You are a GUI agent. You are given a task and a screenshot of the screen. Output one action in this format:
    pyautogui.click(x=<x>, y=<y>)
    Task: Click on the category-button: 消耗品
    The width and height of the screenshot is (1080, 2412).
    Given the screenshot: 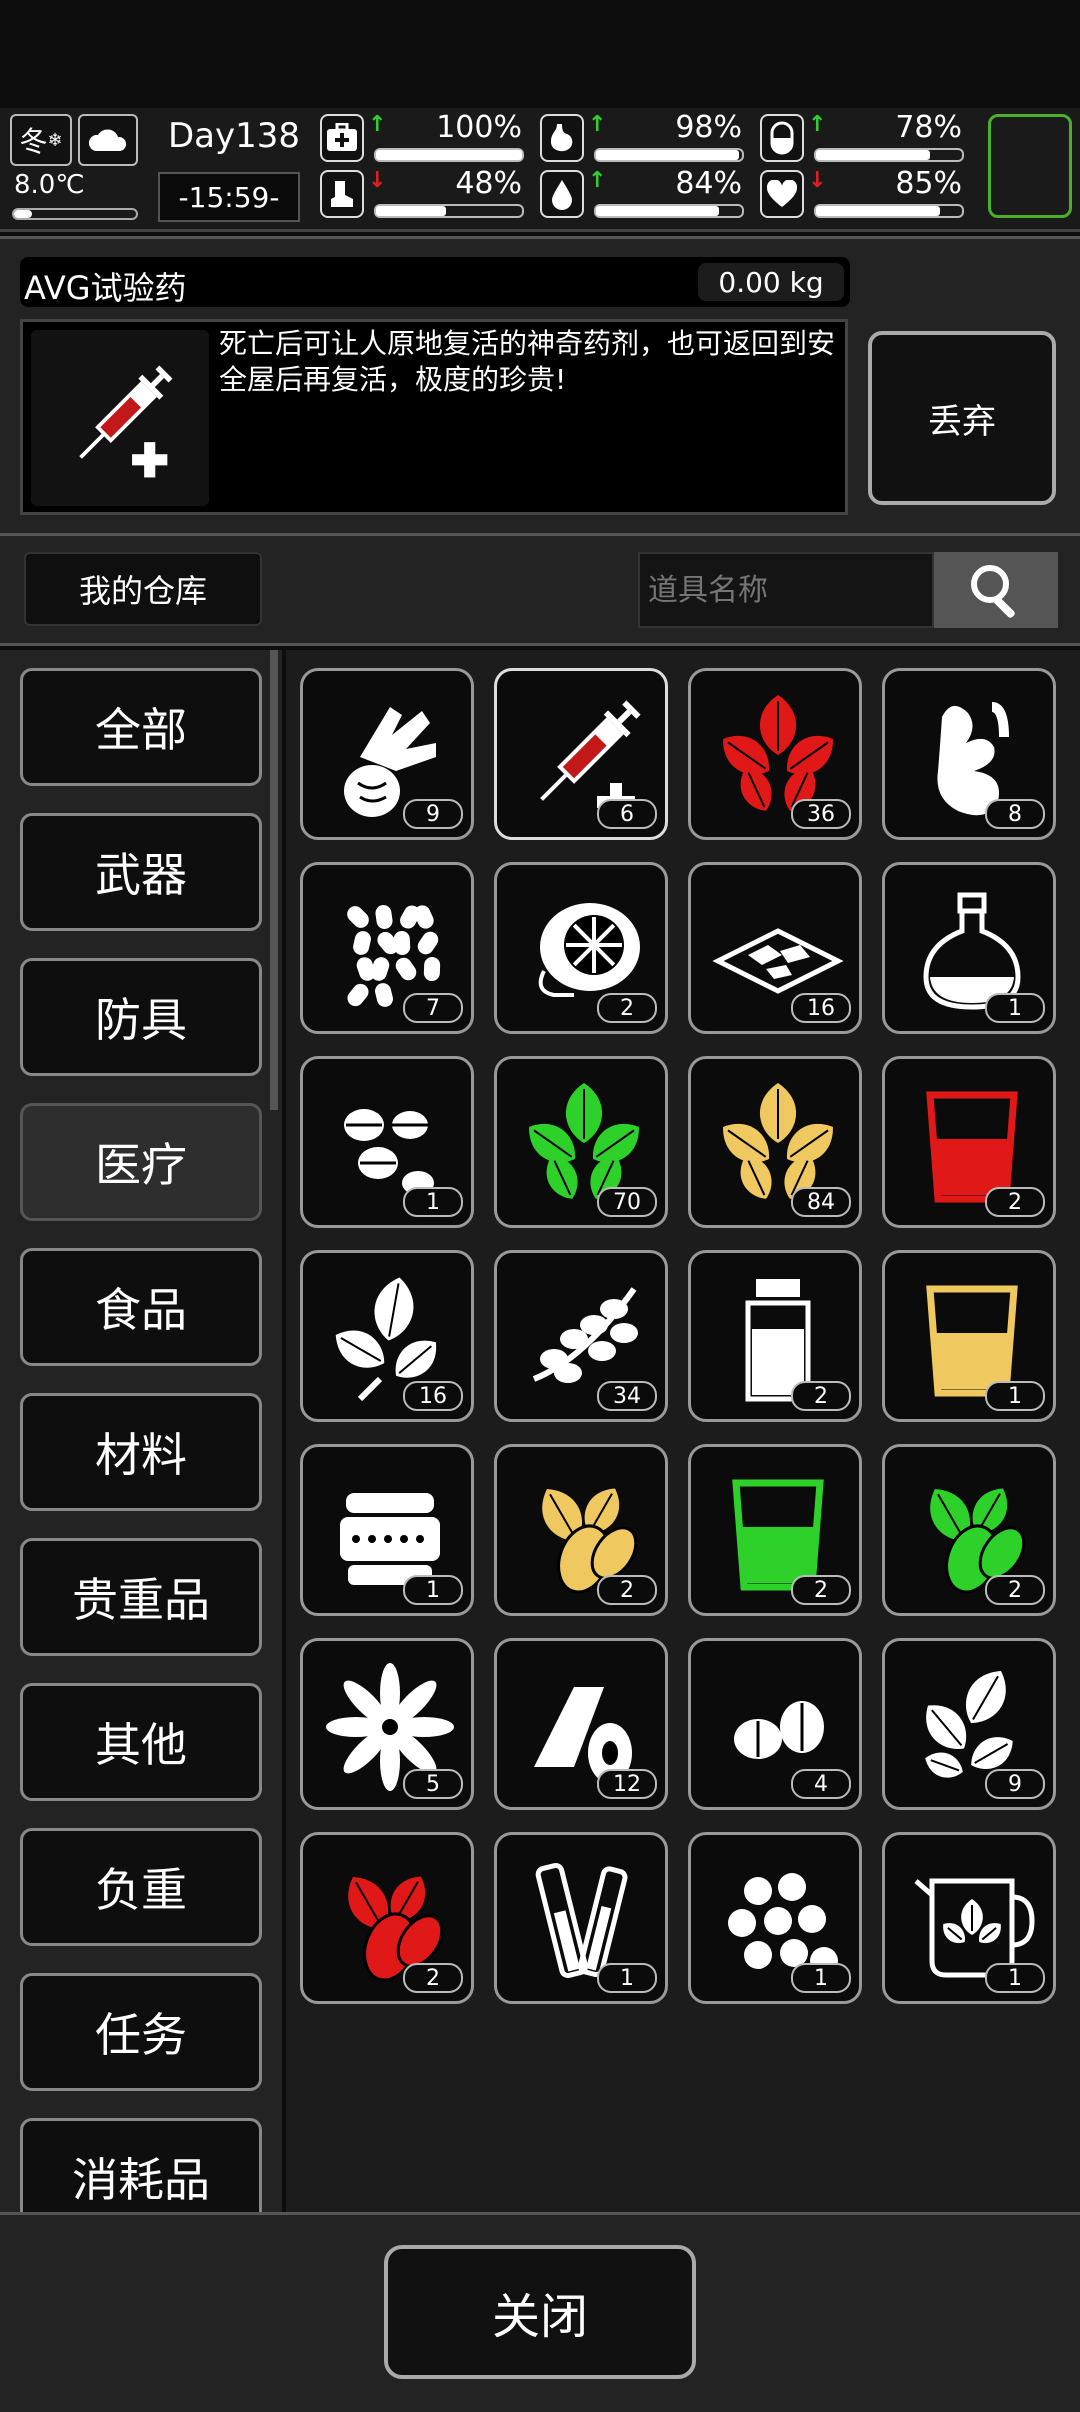 What is the action you would take?
    pyautogui.click(x=141, y=2165)
    